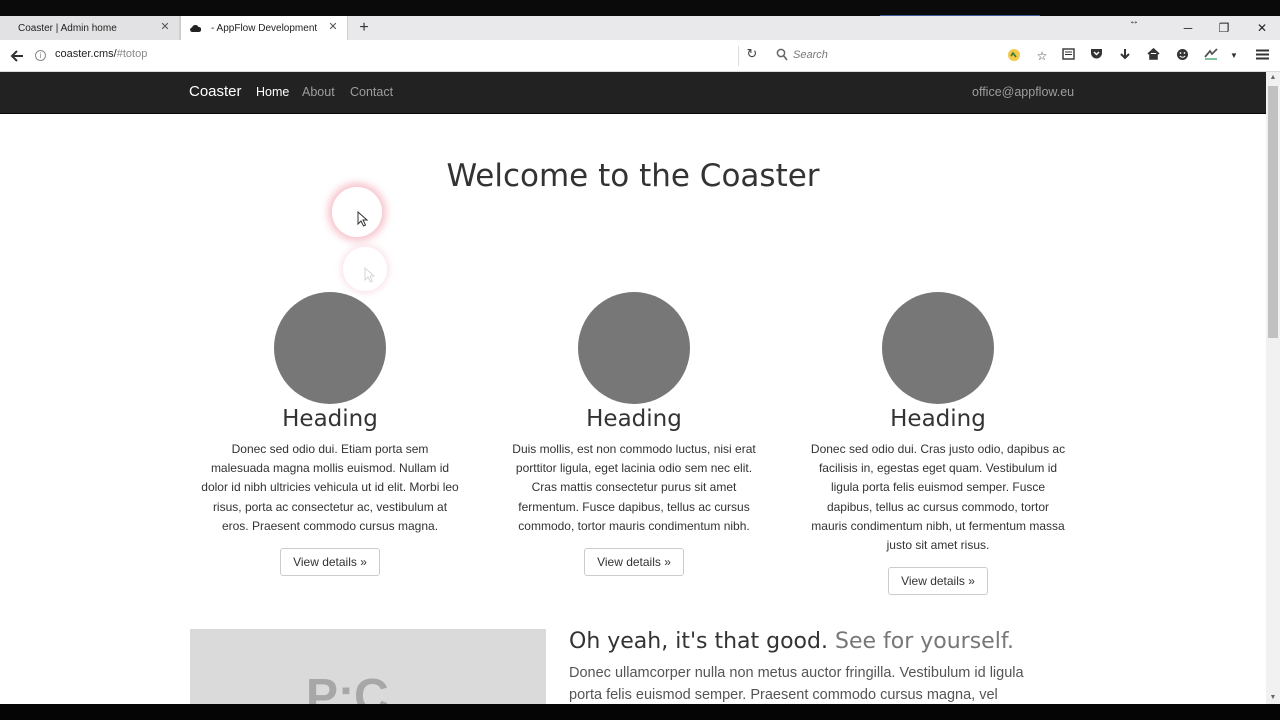 The height and width of the screenshot is (720, 1280). Describe the element at coordinates (884, 56) in the screenshot. I see `search-input: Search` at that location.